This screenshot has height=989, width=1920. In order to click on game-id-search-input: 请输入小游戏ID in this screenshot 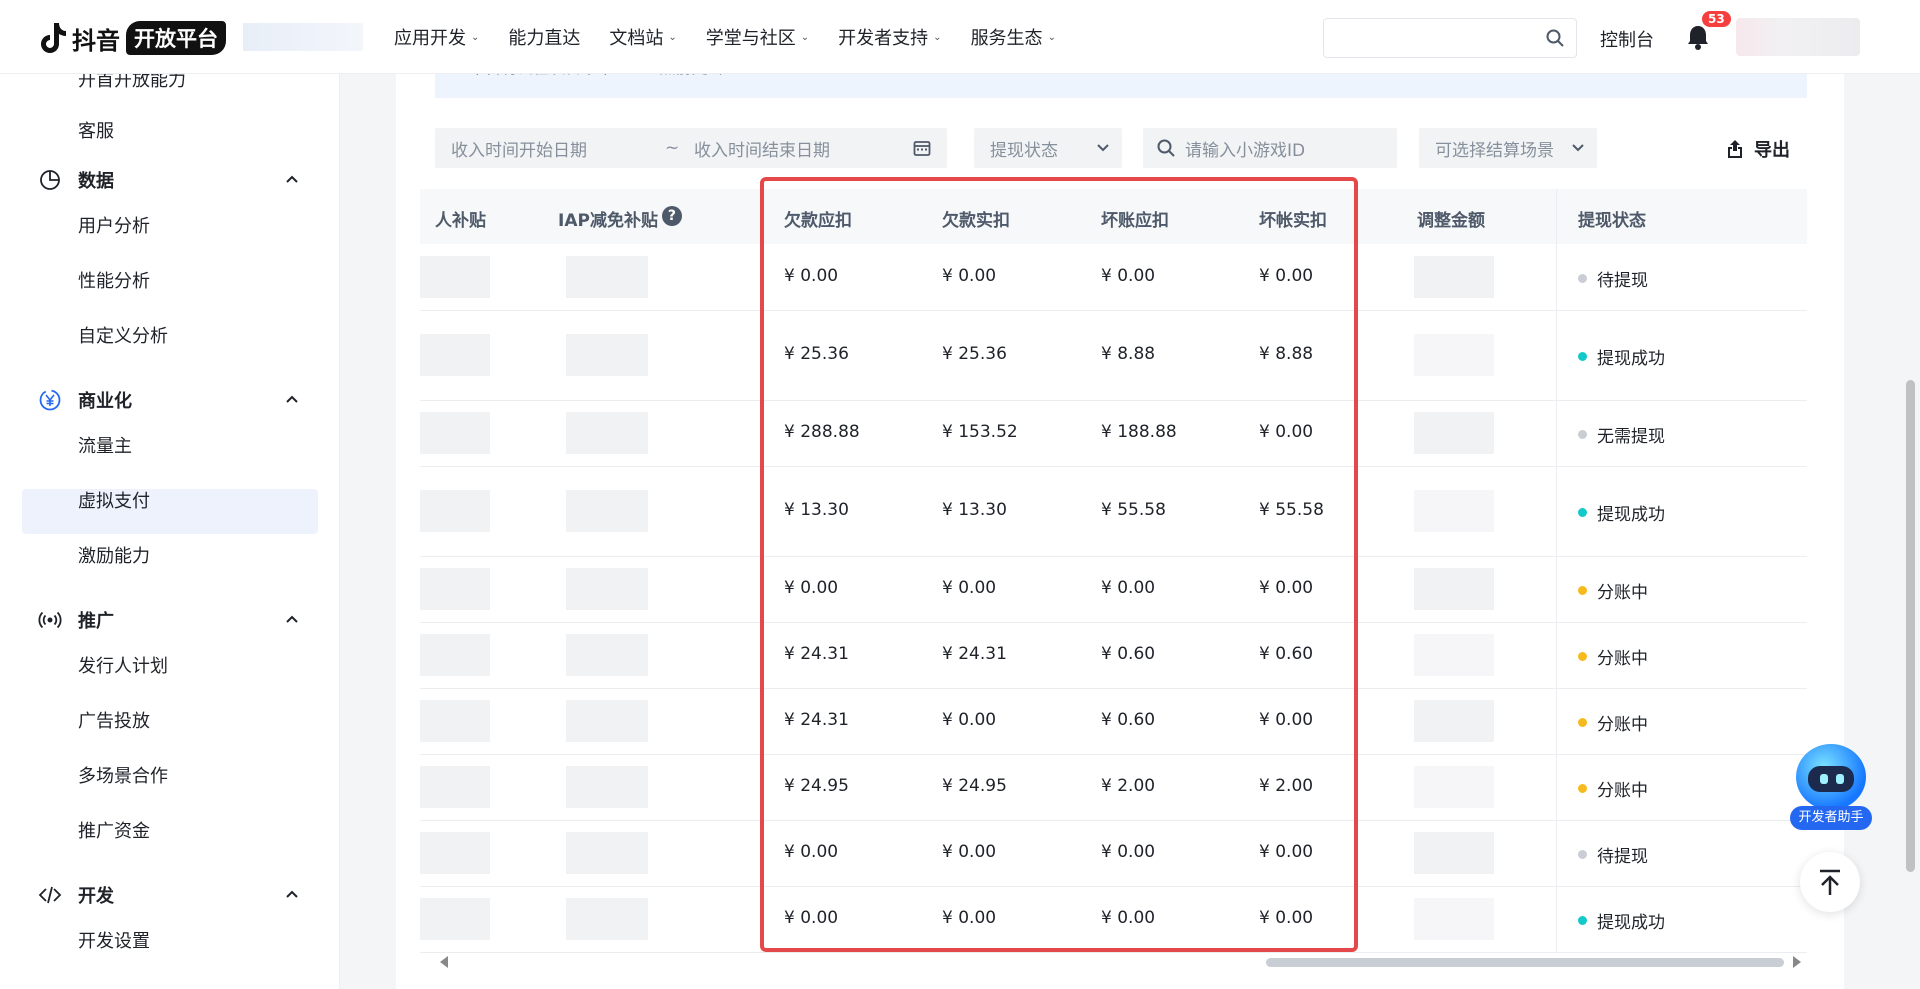, I will do `click(1270, 148)`.